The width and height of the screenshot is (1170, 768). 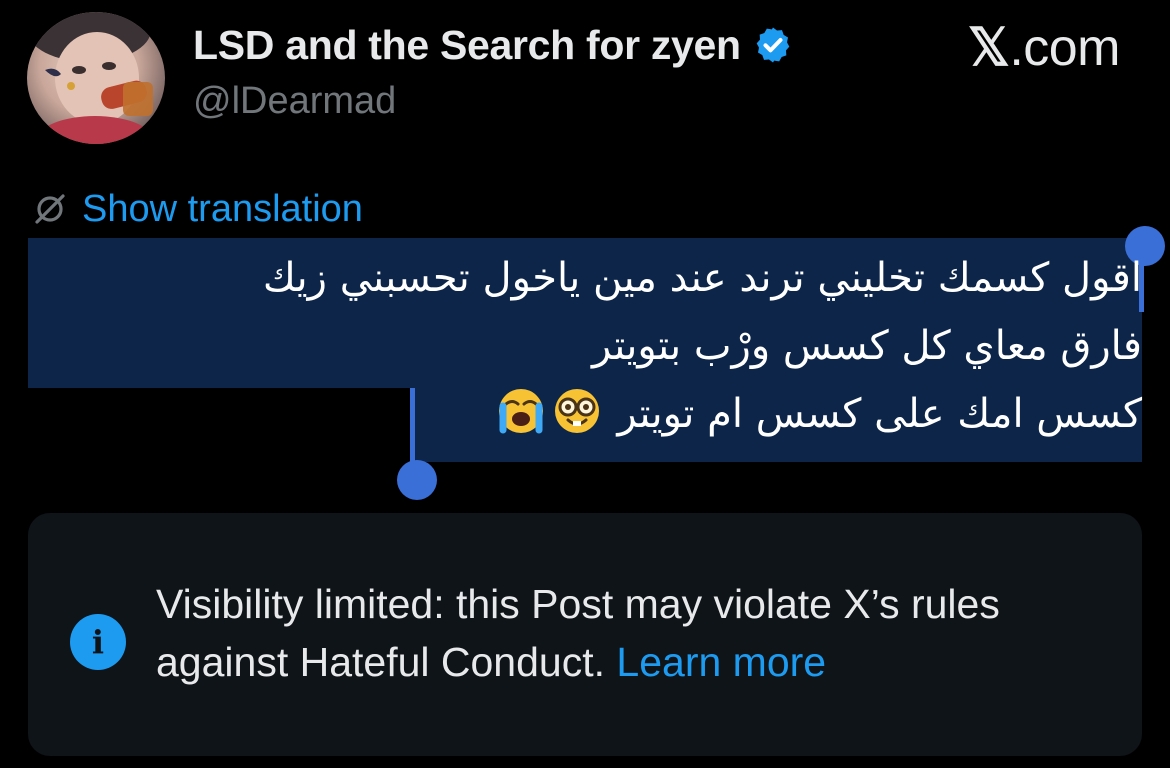 I want to click on x-logo-icon: 𝕏, so click(x=988, y=48).